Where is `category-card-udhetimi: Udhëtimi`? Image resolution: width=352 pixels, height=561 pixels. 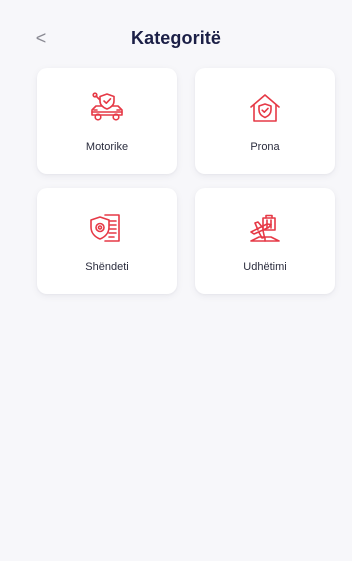
category-card-udhetimi: Udhëtimi is located at coordinates (265, 241).